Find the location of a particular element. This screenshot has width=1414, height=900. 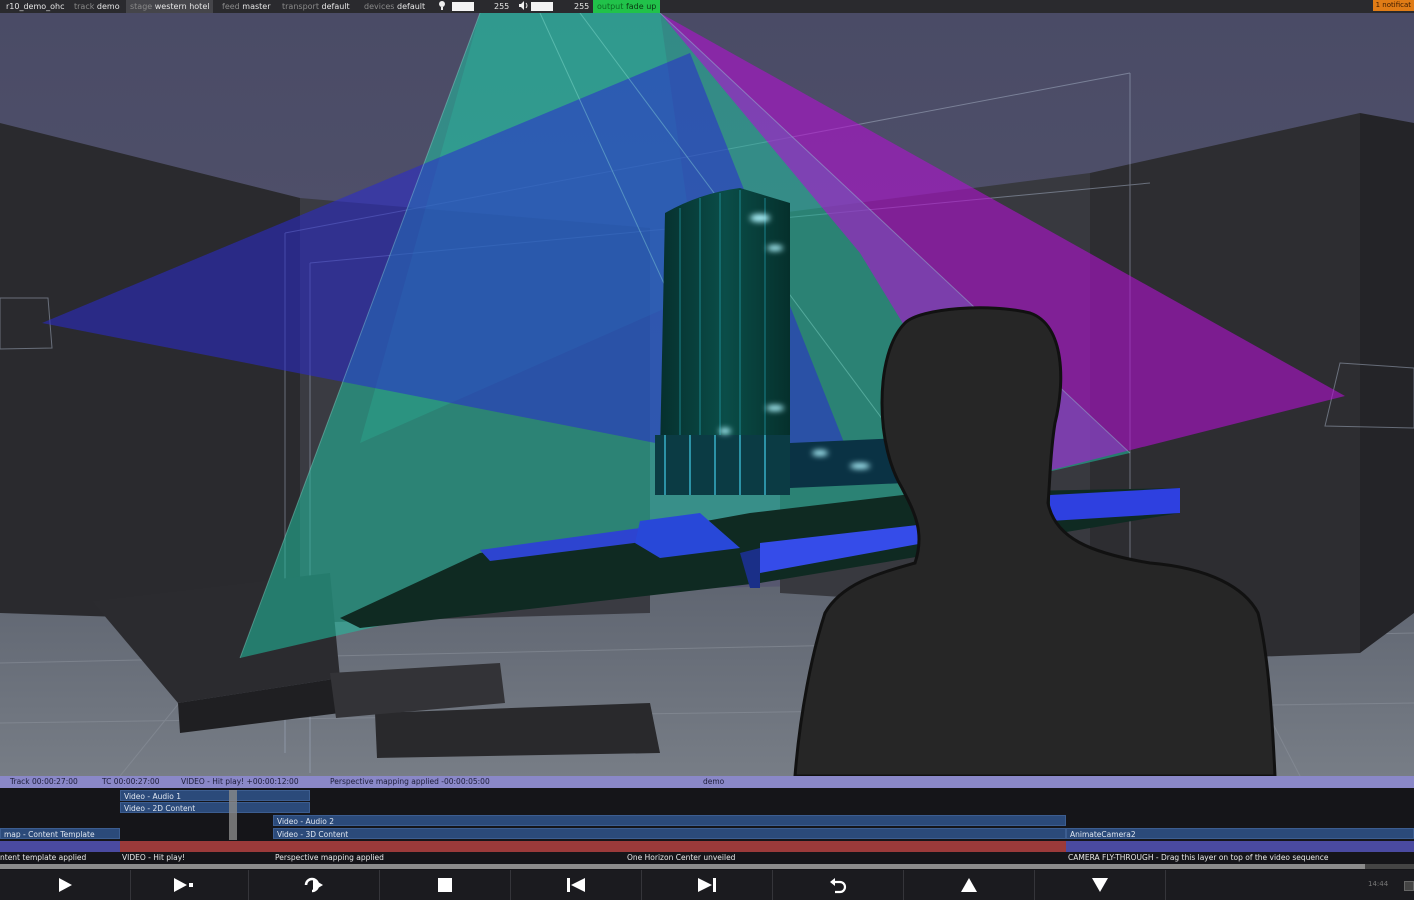

loop-icon is located at coordinates (313, 885).